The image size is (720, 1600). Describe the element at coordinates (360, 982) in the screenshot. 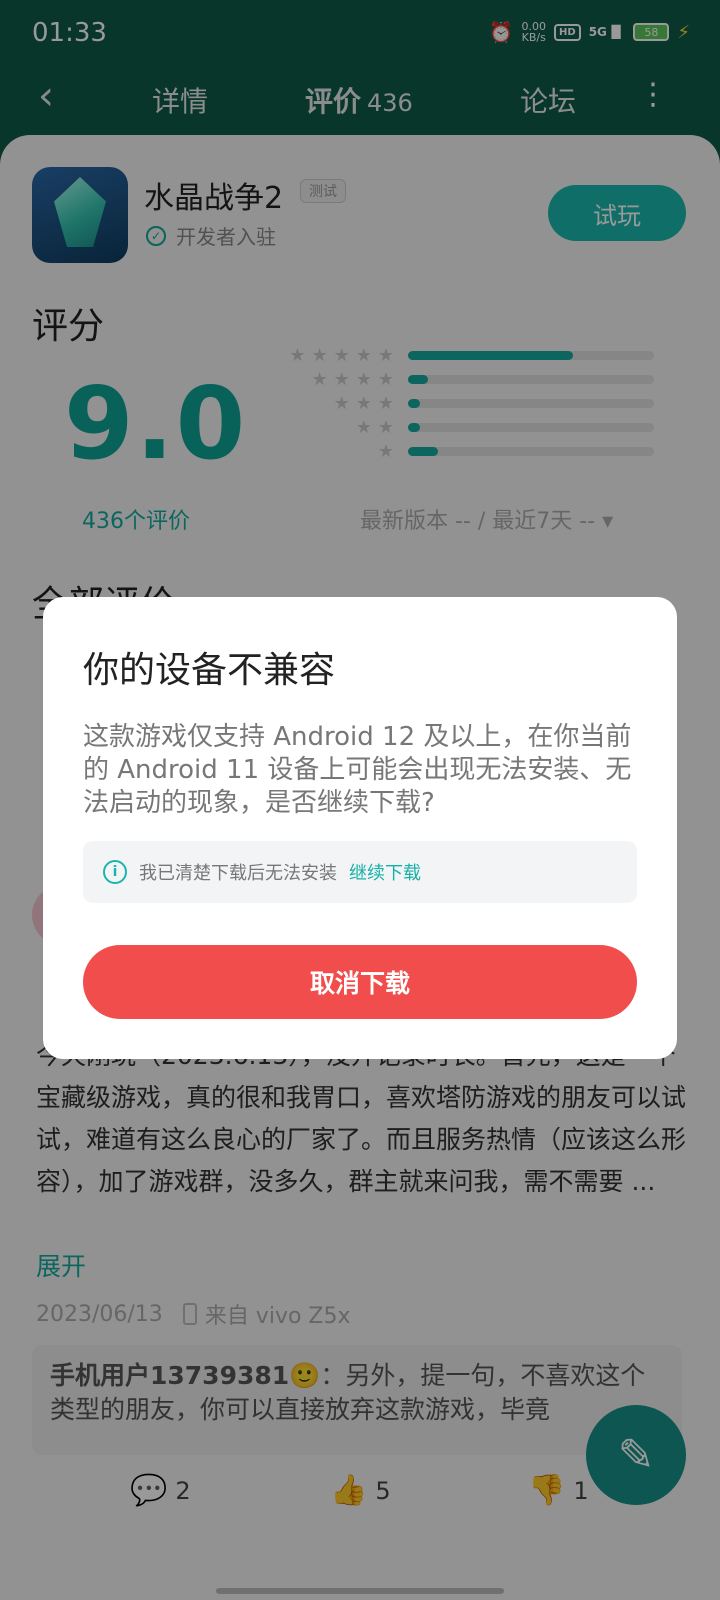

I see `cancel-download-button: 取消下载` at that location.